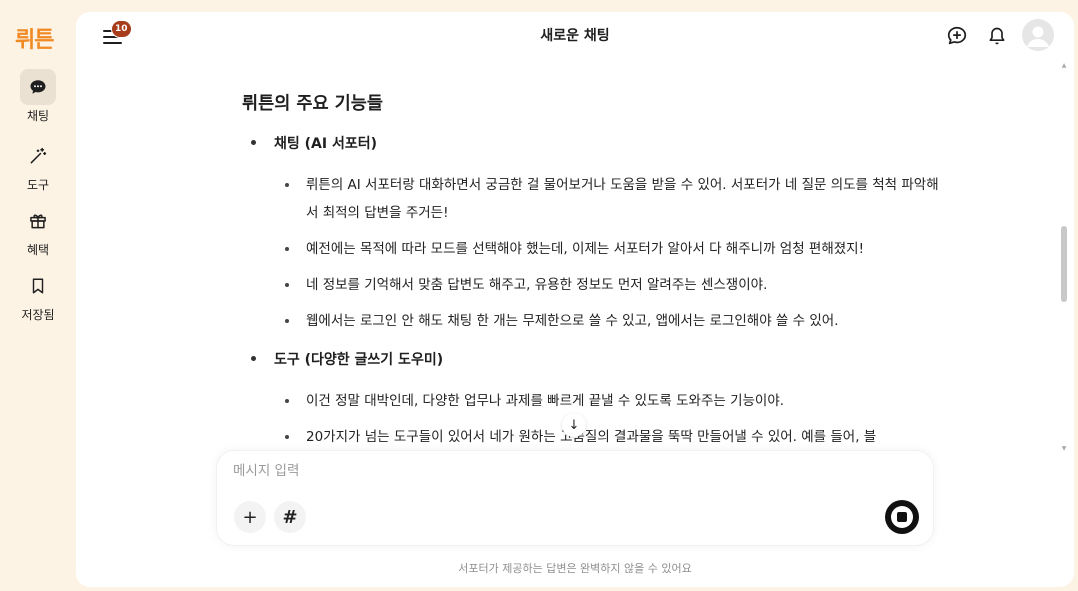  I want to click on arrow-down-icon: ↓, so click(574, 425).